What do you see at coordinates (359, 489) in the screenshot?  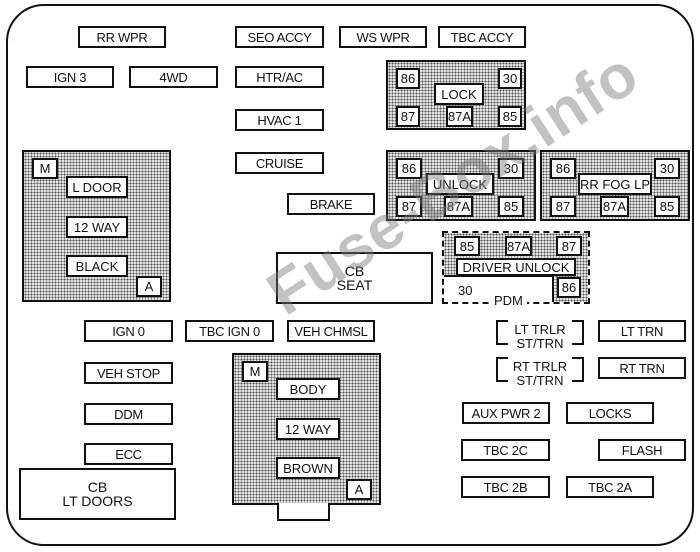 I see `connector-bottom-a-label: A` at bounding box center [359, 489].